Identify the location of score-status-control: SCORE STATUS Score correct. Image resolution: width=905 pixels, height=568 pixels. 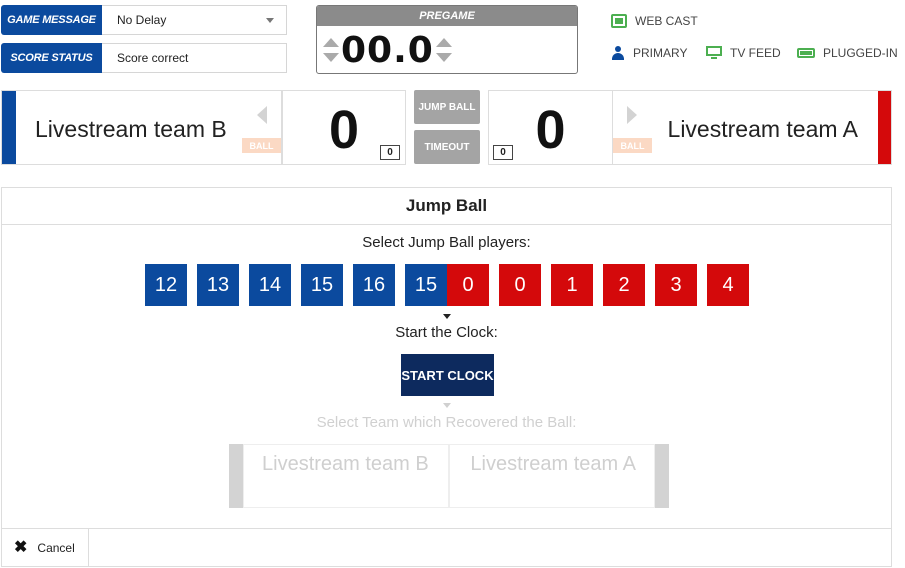
(144, 58).